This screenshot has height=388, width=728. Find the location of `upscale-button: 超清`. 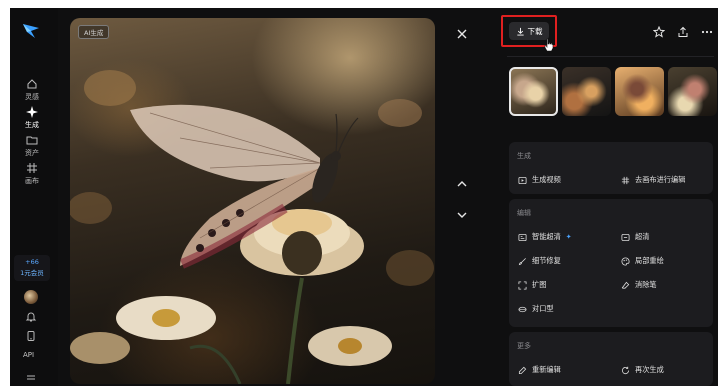

upscale-button: 超清 is located at coordinates (635, 237).